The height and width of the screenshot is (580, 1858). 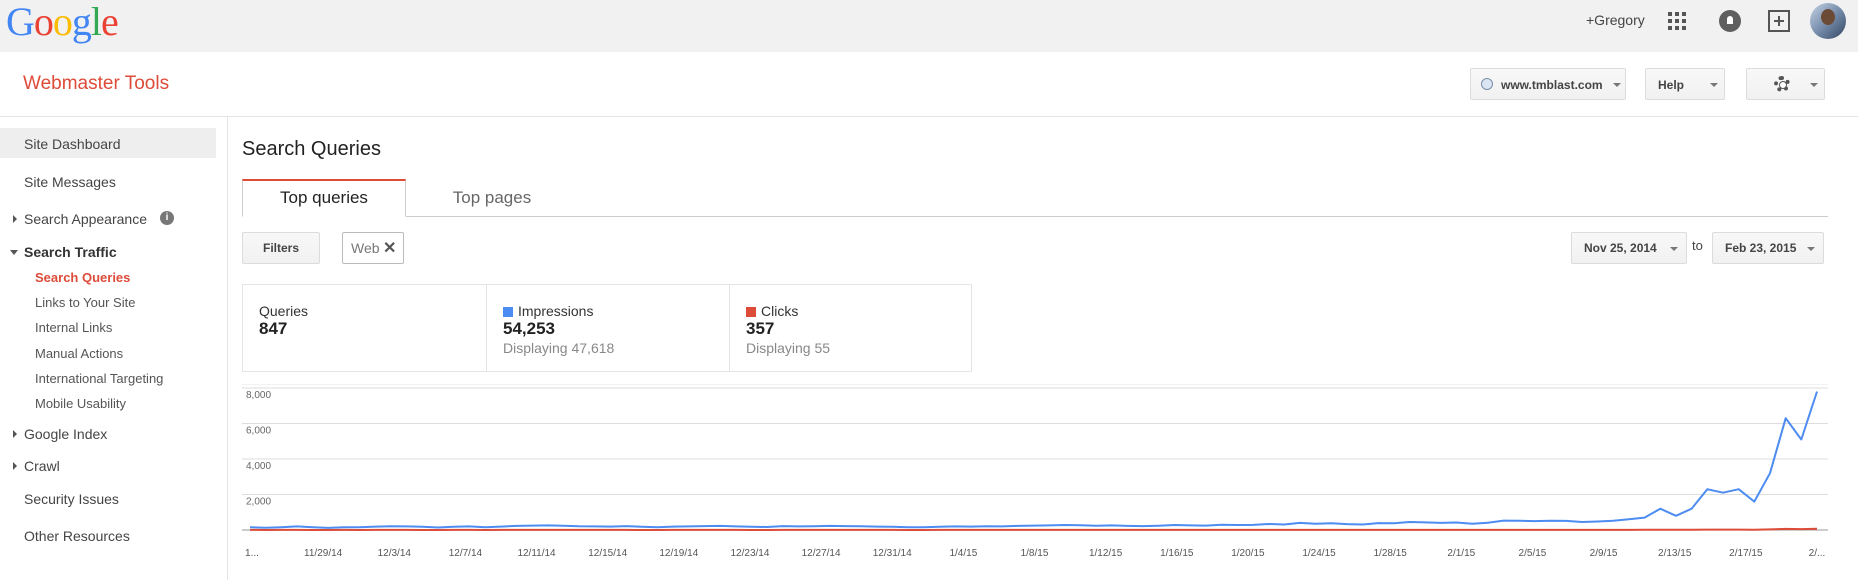 I want to click on filters-button: Filters, so click(x=281, y=248).